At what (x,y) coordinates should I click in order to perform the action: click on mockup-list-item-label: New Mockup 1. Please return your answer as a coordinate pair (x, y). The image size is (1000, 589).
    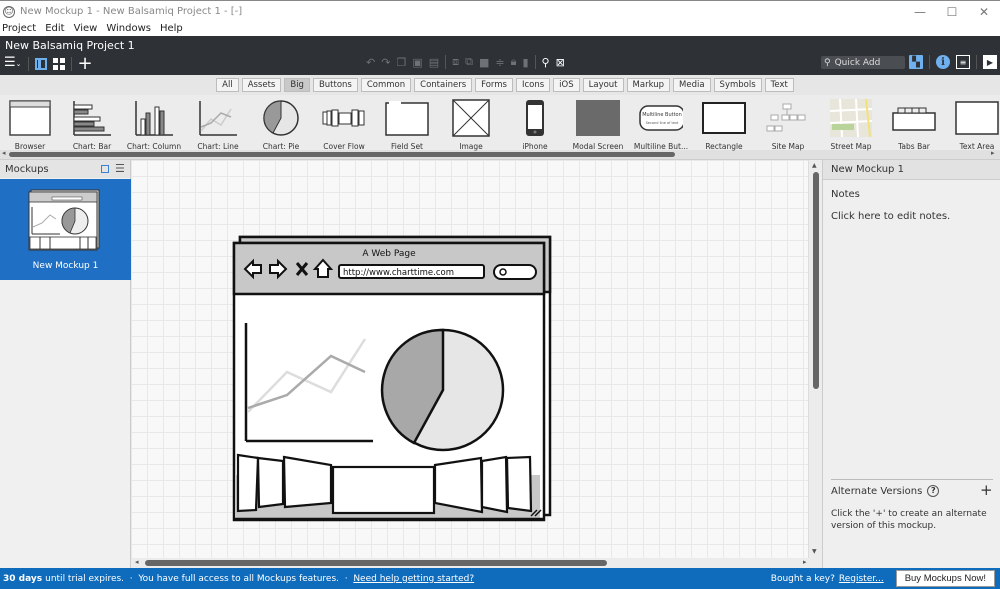
    Looking at the image, I should click on (65, 266).